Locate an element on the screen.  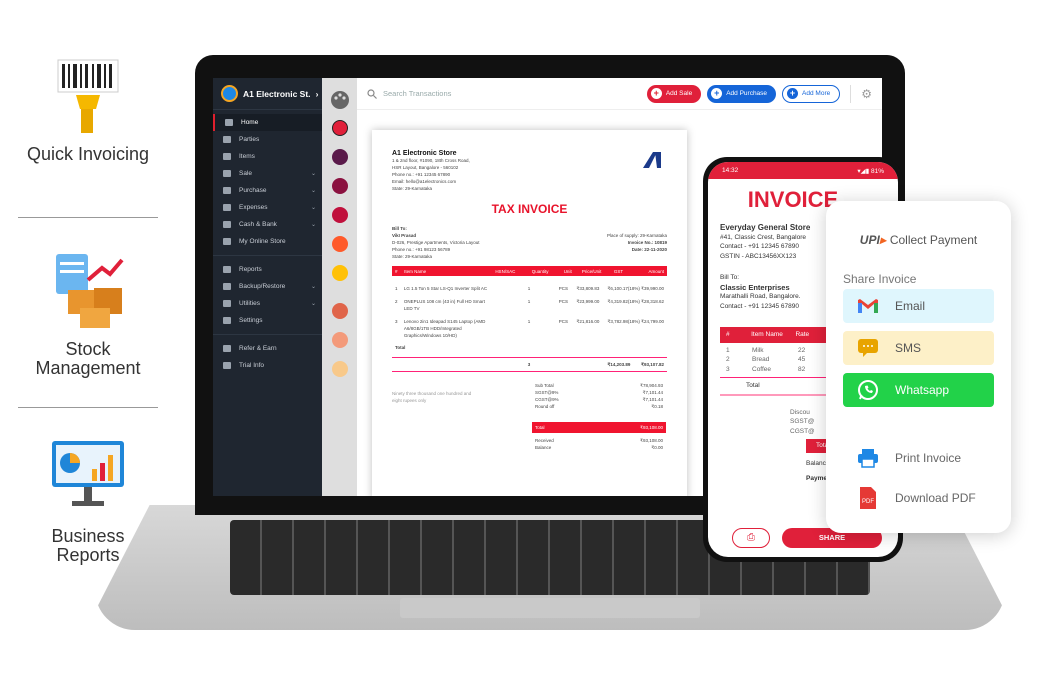
report-chart-icon is located at coordinates (88, 473).